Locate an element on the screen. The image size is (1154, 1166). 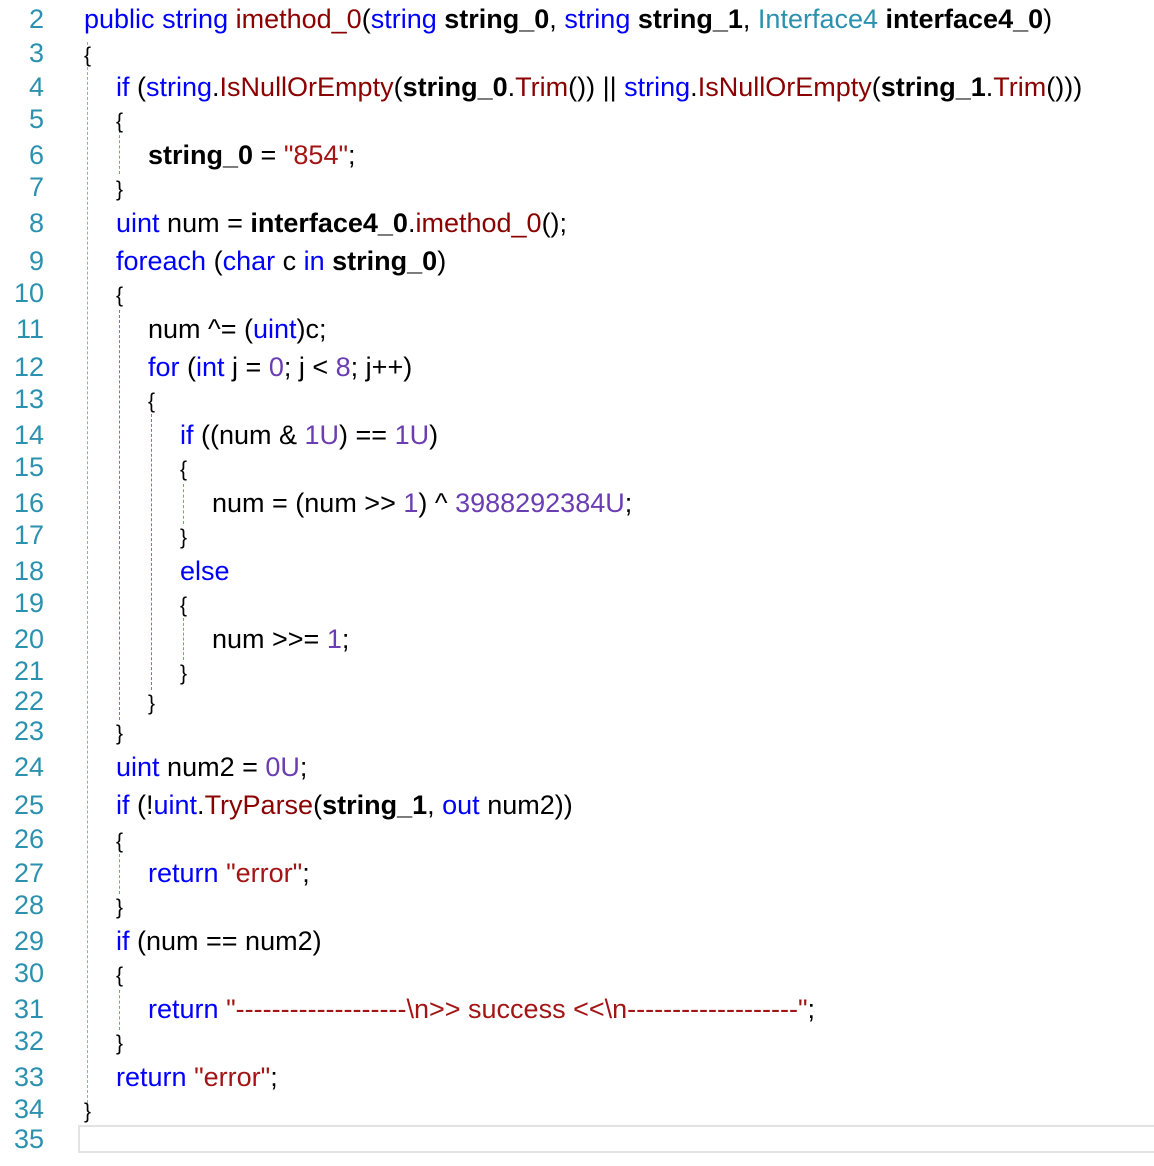
code-line: 3{ is located at coordinates (577, 53).